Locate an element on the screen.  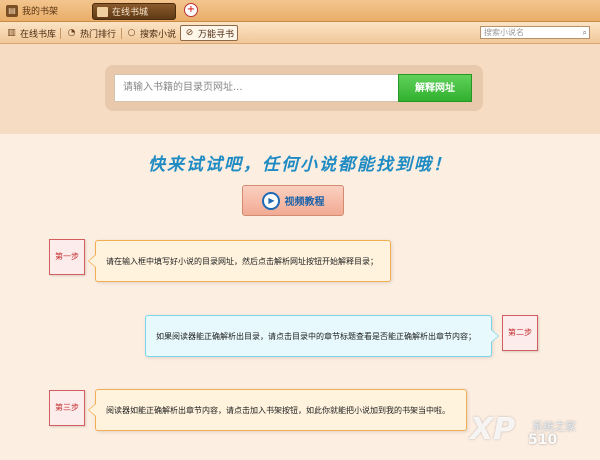
bookshelf-icon: ▤ is located at coordinates (12, 10).